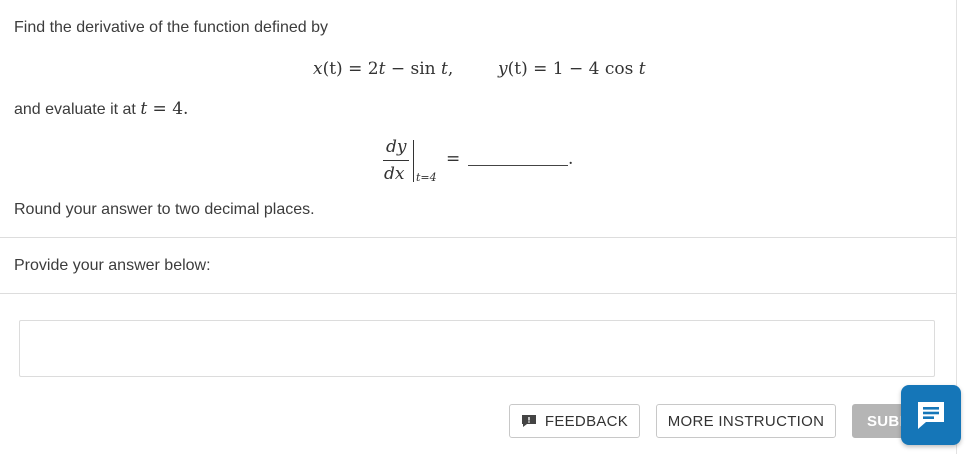 The image size is (979, 454). I want to click on more-instruction-label: MORE INSTRUCTION, so click(746, 421).